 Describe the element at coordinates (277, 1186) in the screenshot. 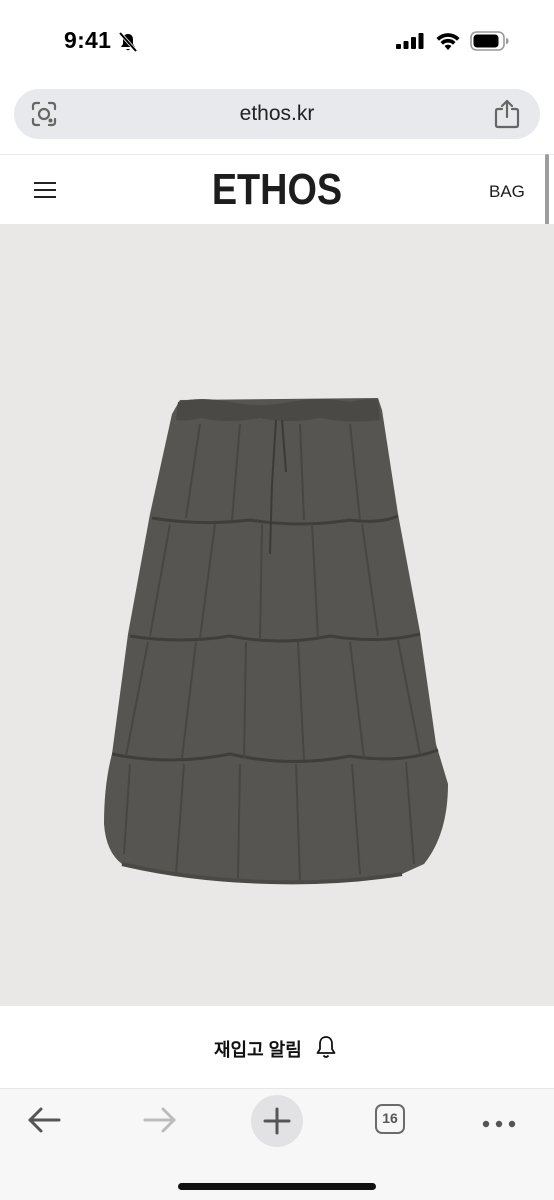

I see `home-indicator` at that location.